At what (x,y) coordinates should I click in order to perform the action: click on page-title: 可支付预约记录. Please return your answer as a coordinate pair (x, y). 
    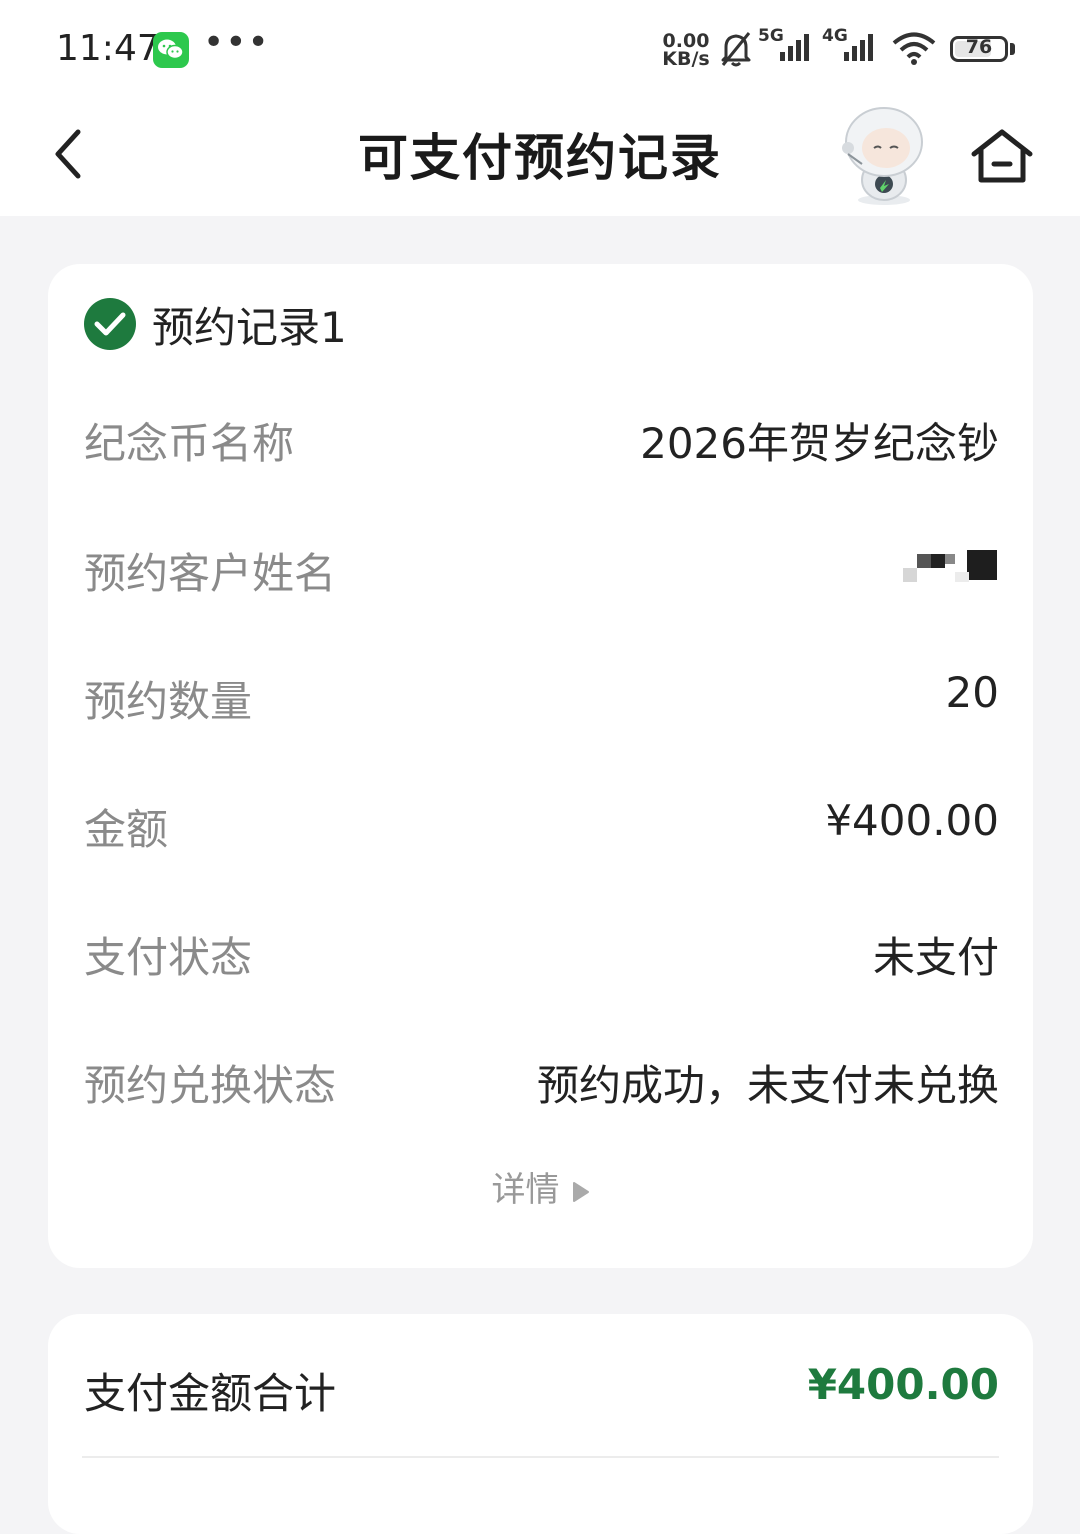
    Looking at the image, I should click on (540, 158).